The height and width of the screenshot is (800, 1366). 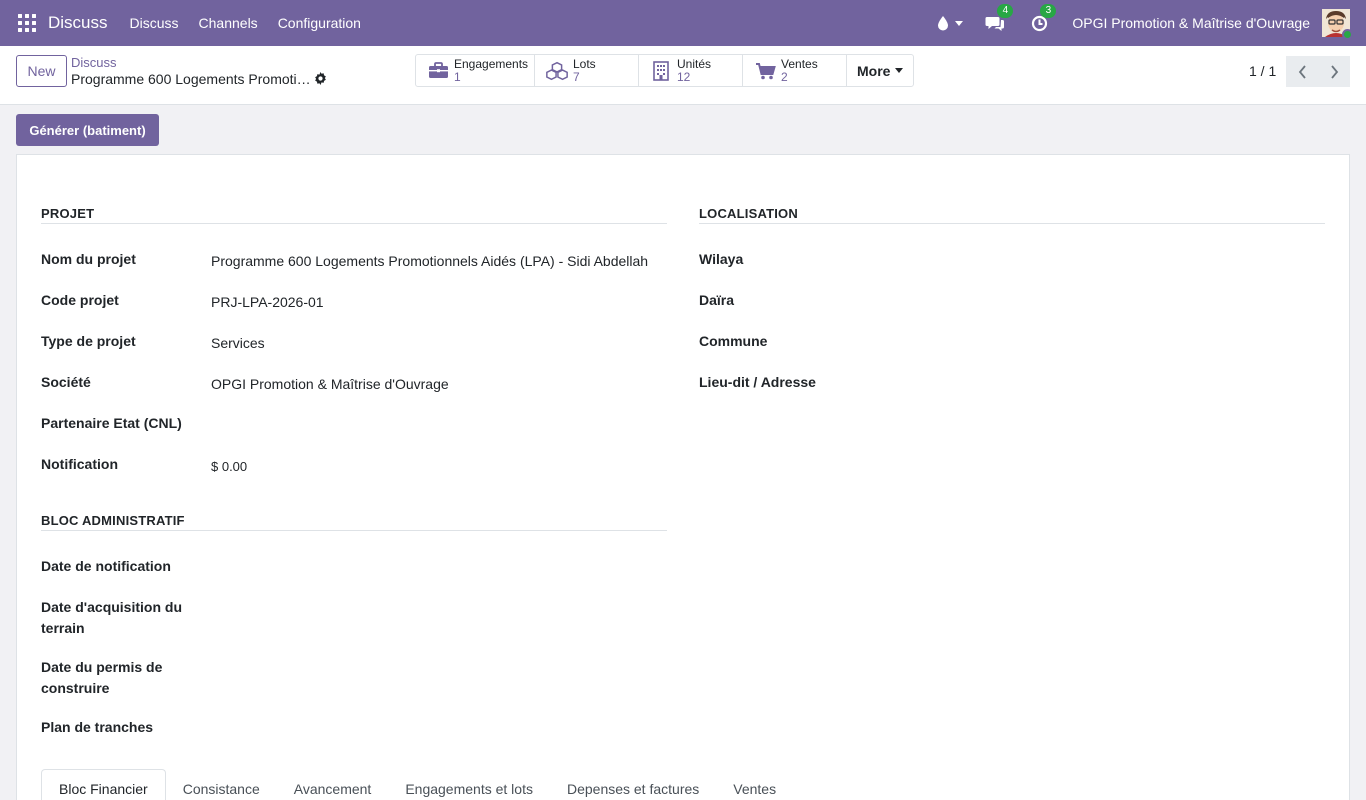 What do you see at coordinates (229, 466) in the screenshot?
I see `field-value-notification: $ 0.00` at bounding box center [229, 466].